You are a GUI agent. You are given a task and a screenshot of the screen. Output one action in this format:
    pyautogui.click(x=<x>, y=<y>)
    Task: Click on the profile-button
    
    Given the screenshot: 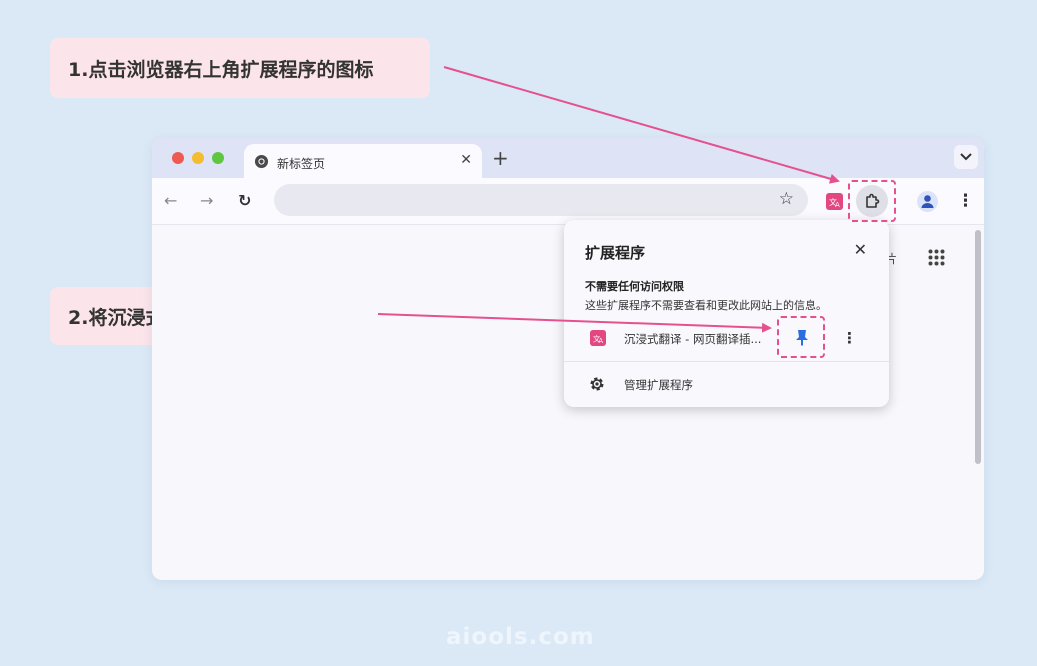 What is the action you would take?
    pyautogui.click(x=927, y=201)
    